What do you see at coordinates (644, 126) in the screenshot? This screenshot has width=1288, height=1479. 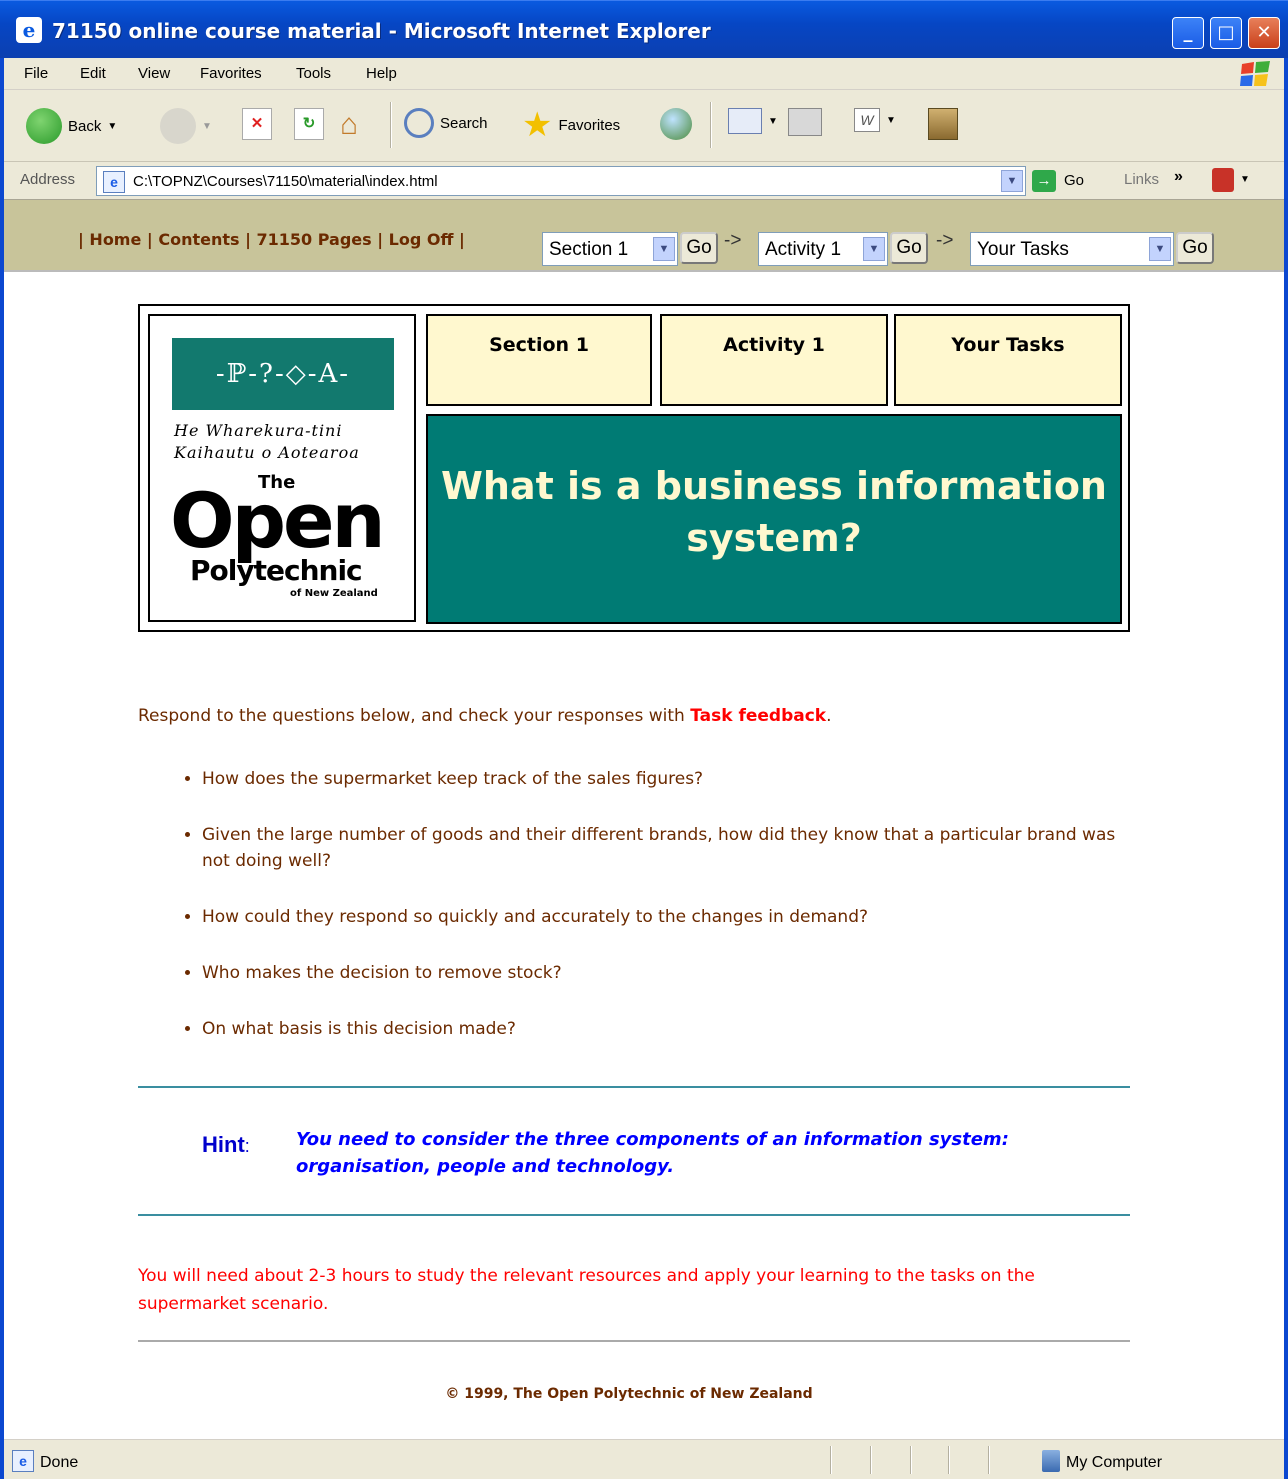 I see `toolbar: Back ▼ ▼ ✕ ↻ ⌂ Search ★ Favorites ▼ W ▼` at bounding box center [644, 126].